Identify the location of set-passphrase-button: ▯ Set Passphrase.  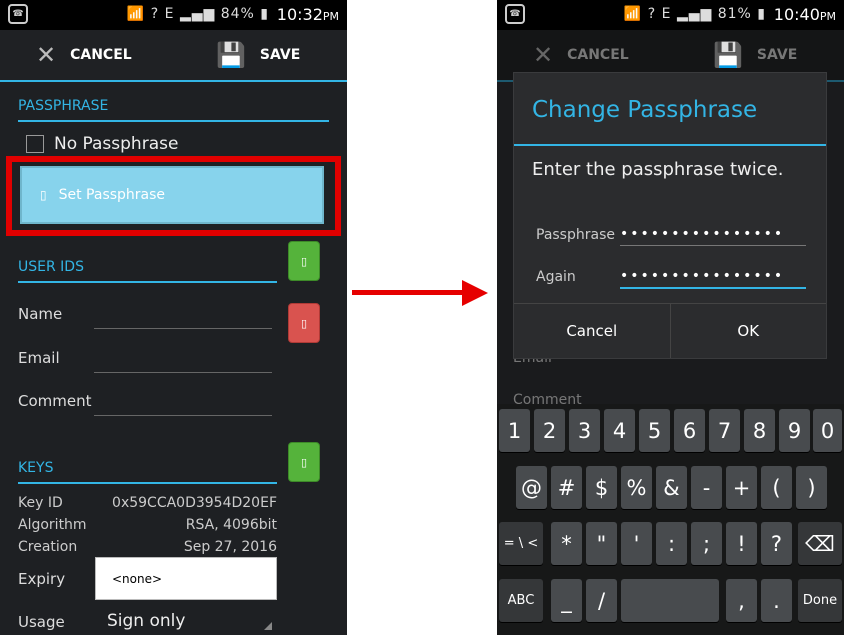
(172, 195).